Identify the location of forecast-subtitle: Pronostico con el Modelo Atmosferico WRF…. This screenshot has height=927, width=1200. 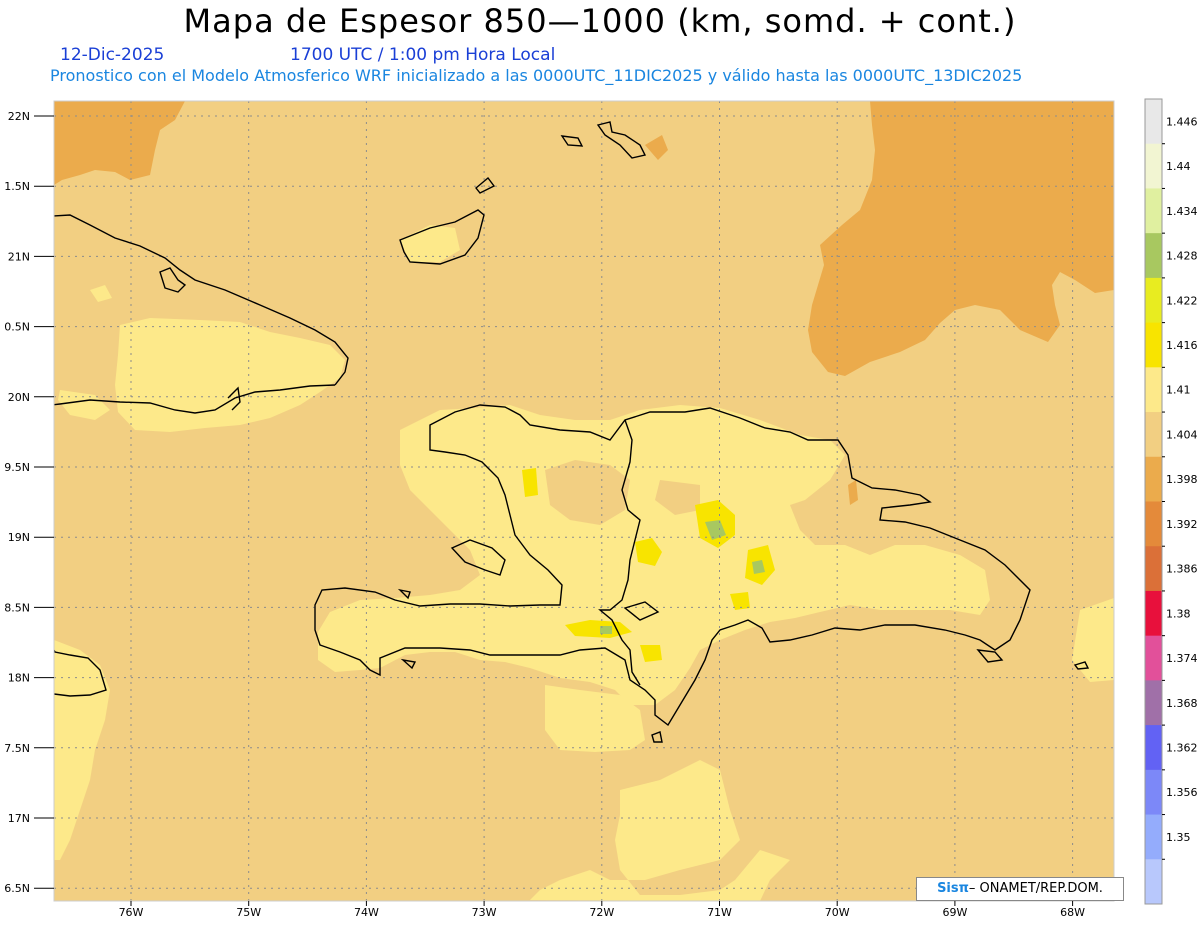
(536, 75).